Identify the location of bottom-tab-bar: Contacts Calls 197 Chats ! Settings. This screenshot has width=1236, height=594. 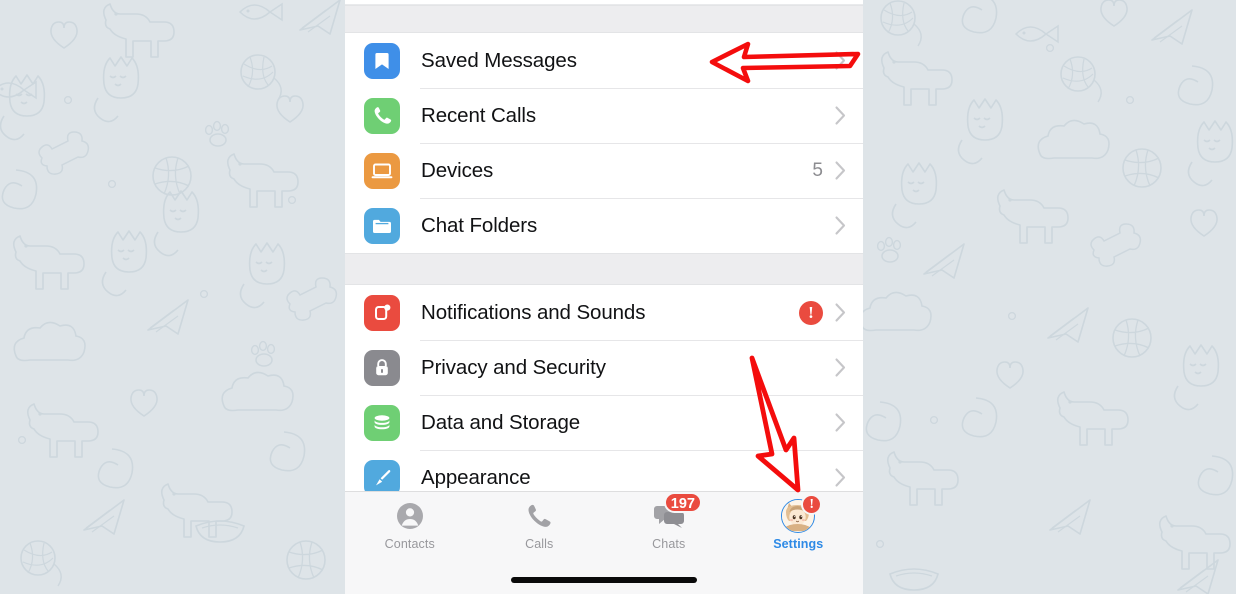
(604, 542).